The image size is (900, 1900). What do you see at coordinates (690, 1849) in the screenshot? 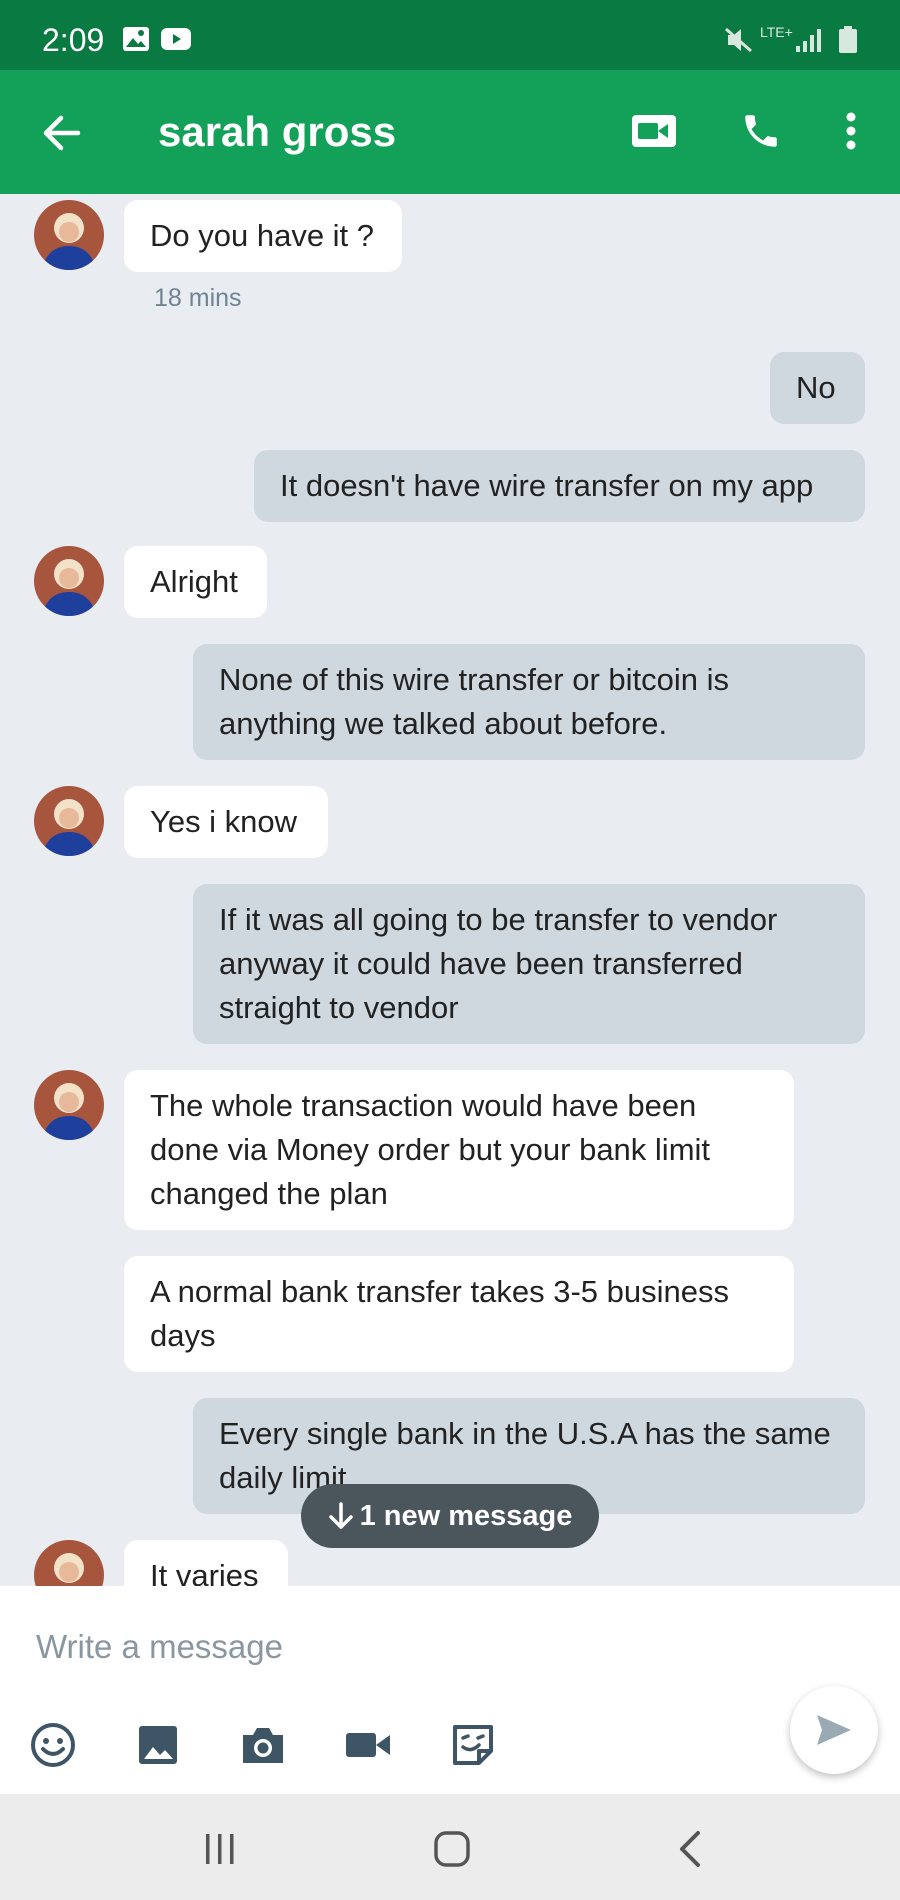
I see `system-back-button` at bounding box center [690, 1849].